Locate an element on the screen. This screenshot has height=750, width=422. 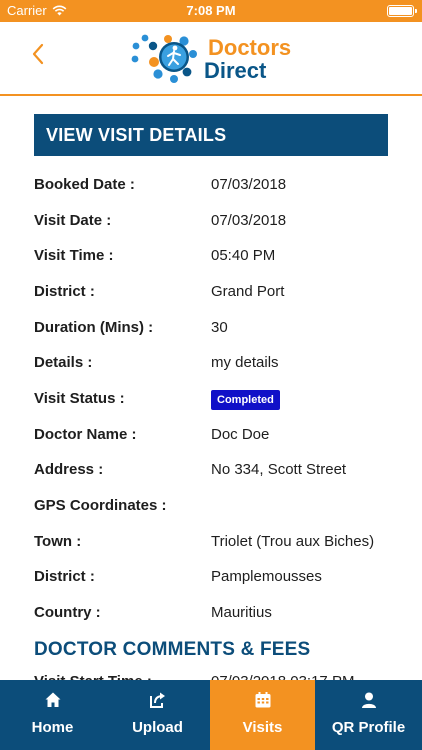
detail-row-visit-date: Visit Date : 07/03/2018 is located at coordinates (219, 221).